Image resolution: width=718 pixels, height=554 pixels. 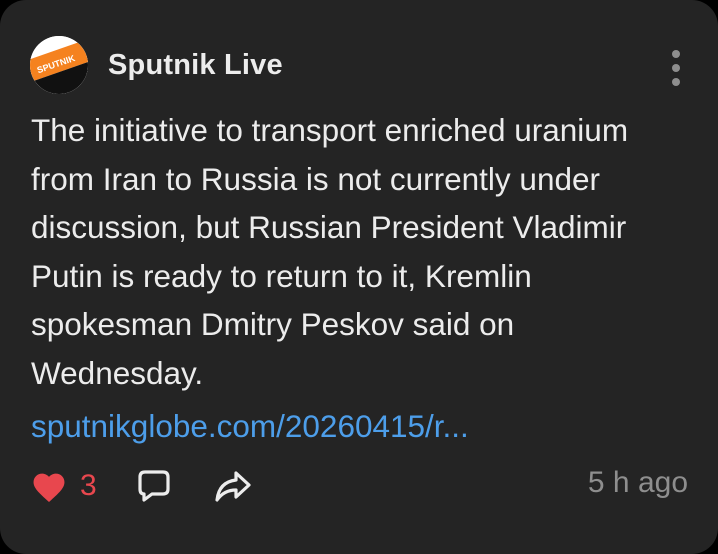 What do you see at coordinates (195, 65) in the screenshot?
I see `channel-name: Sputnik Live` at bounding box center [195, 65].